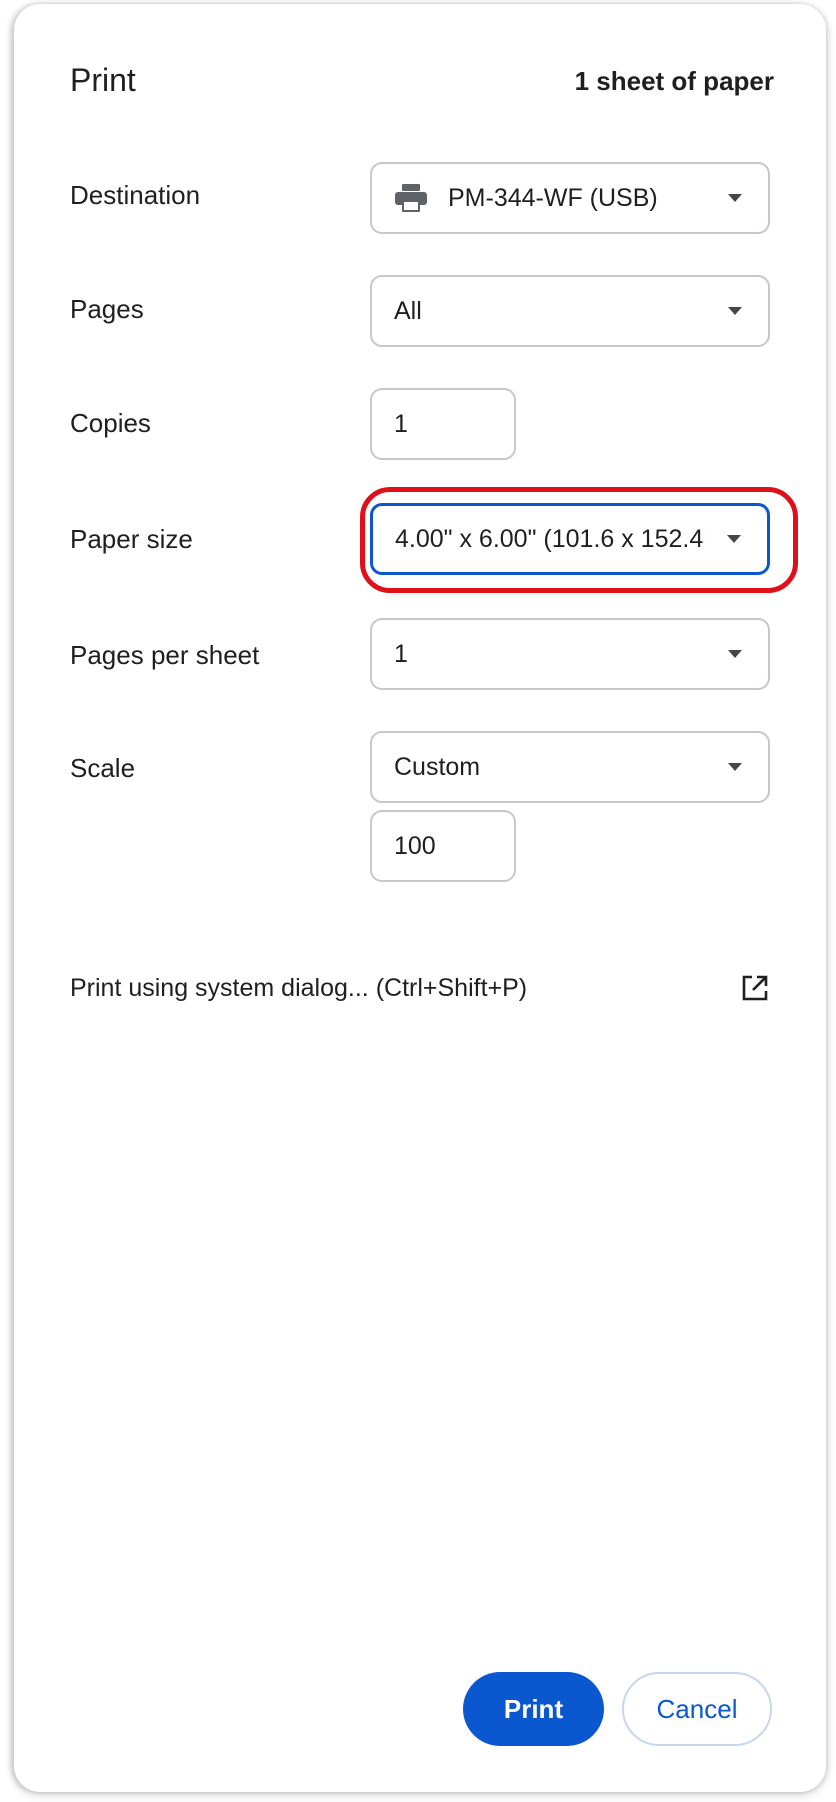 Image resolution: width=836 pixels, height=1802 pixels. I want to click on print-button: Print, so click(533, 1709).